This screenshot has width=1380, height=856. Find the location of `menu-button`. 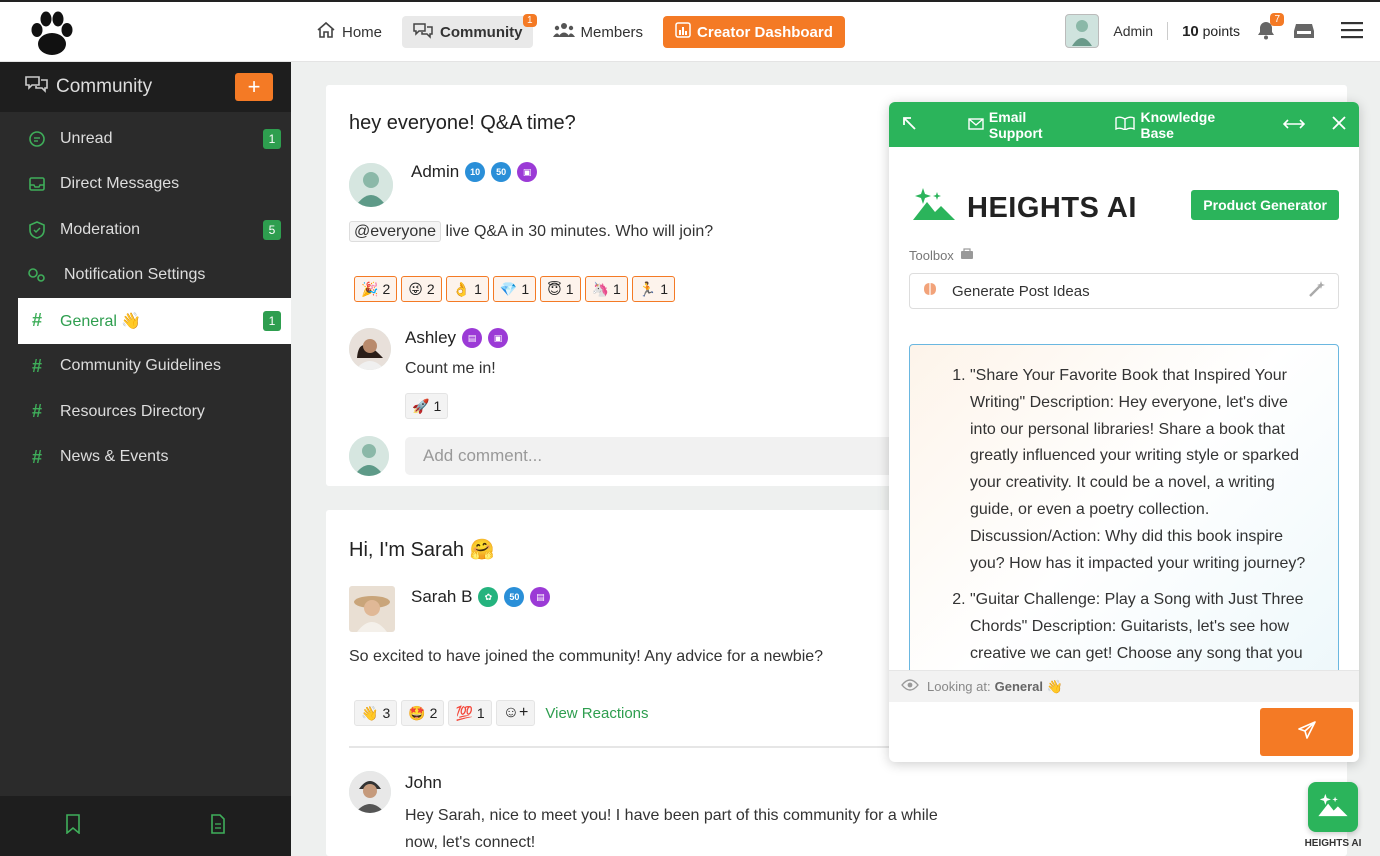

menu-button is located at coordinates (1352, 31).